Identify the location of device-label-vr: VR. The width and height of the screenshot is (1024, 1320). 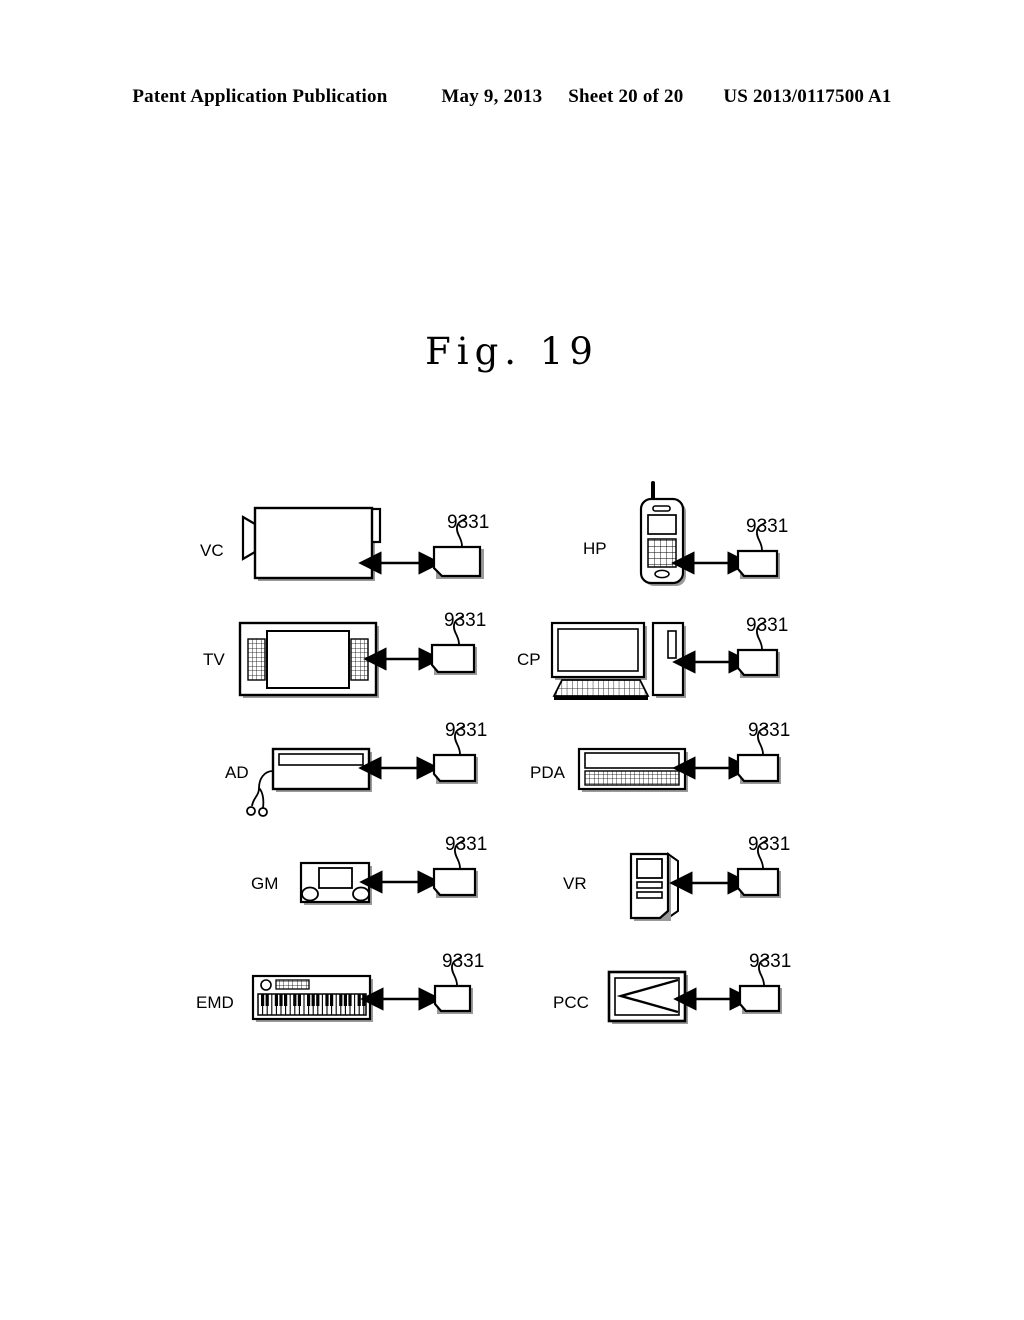
(575, 883).